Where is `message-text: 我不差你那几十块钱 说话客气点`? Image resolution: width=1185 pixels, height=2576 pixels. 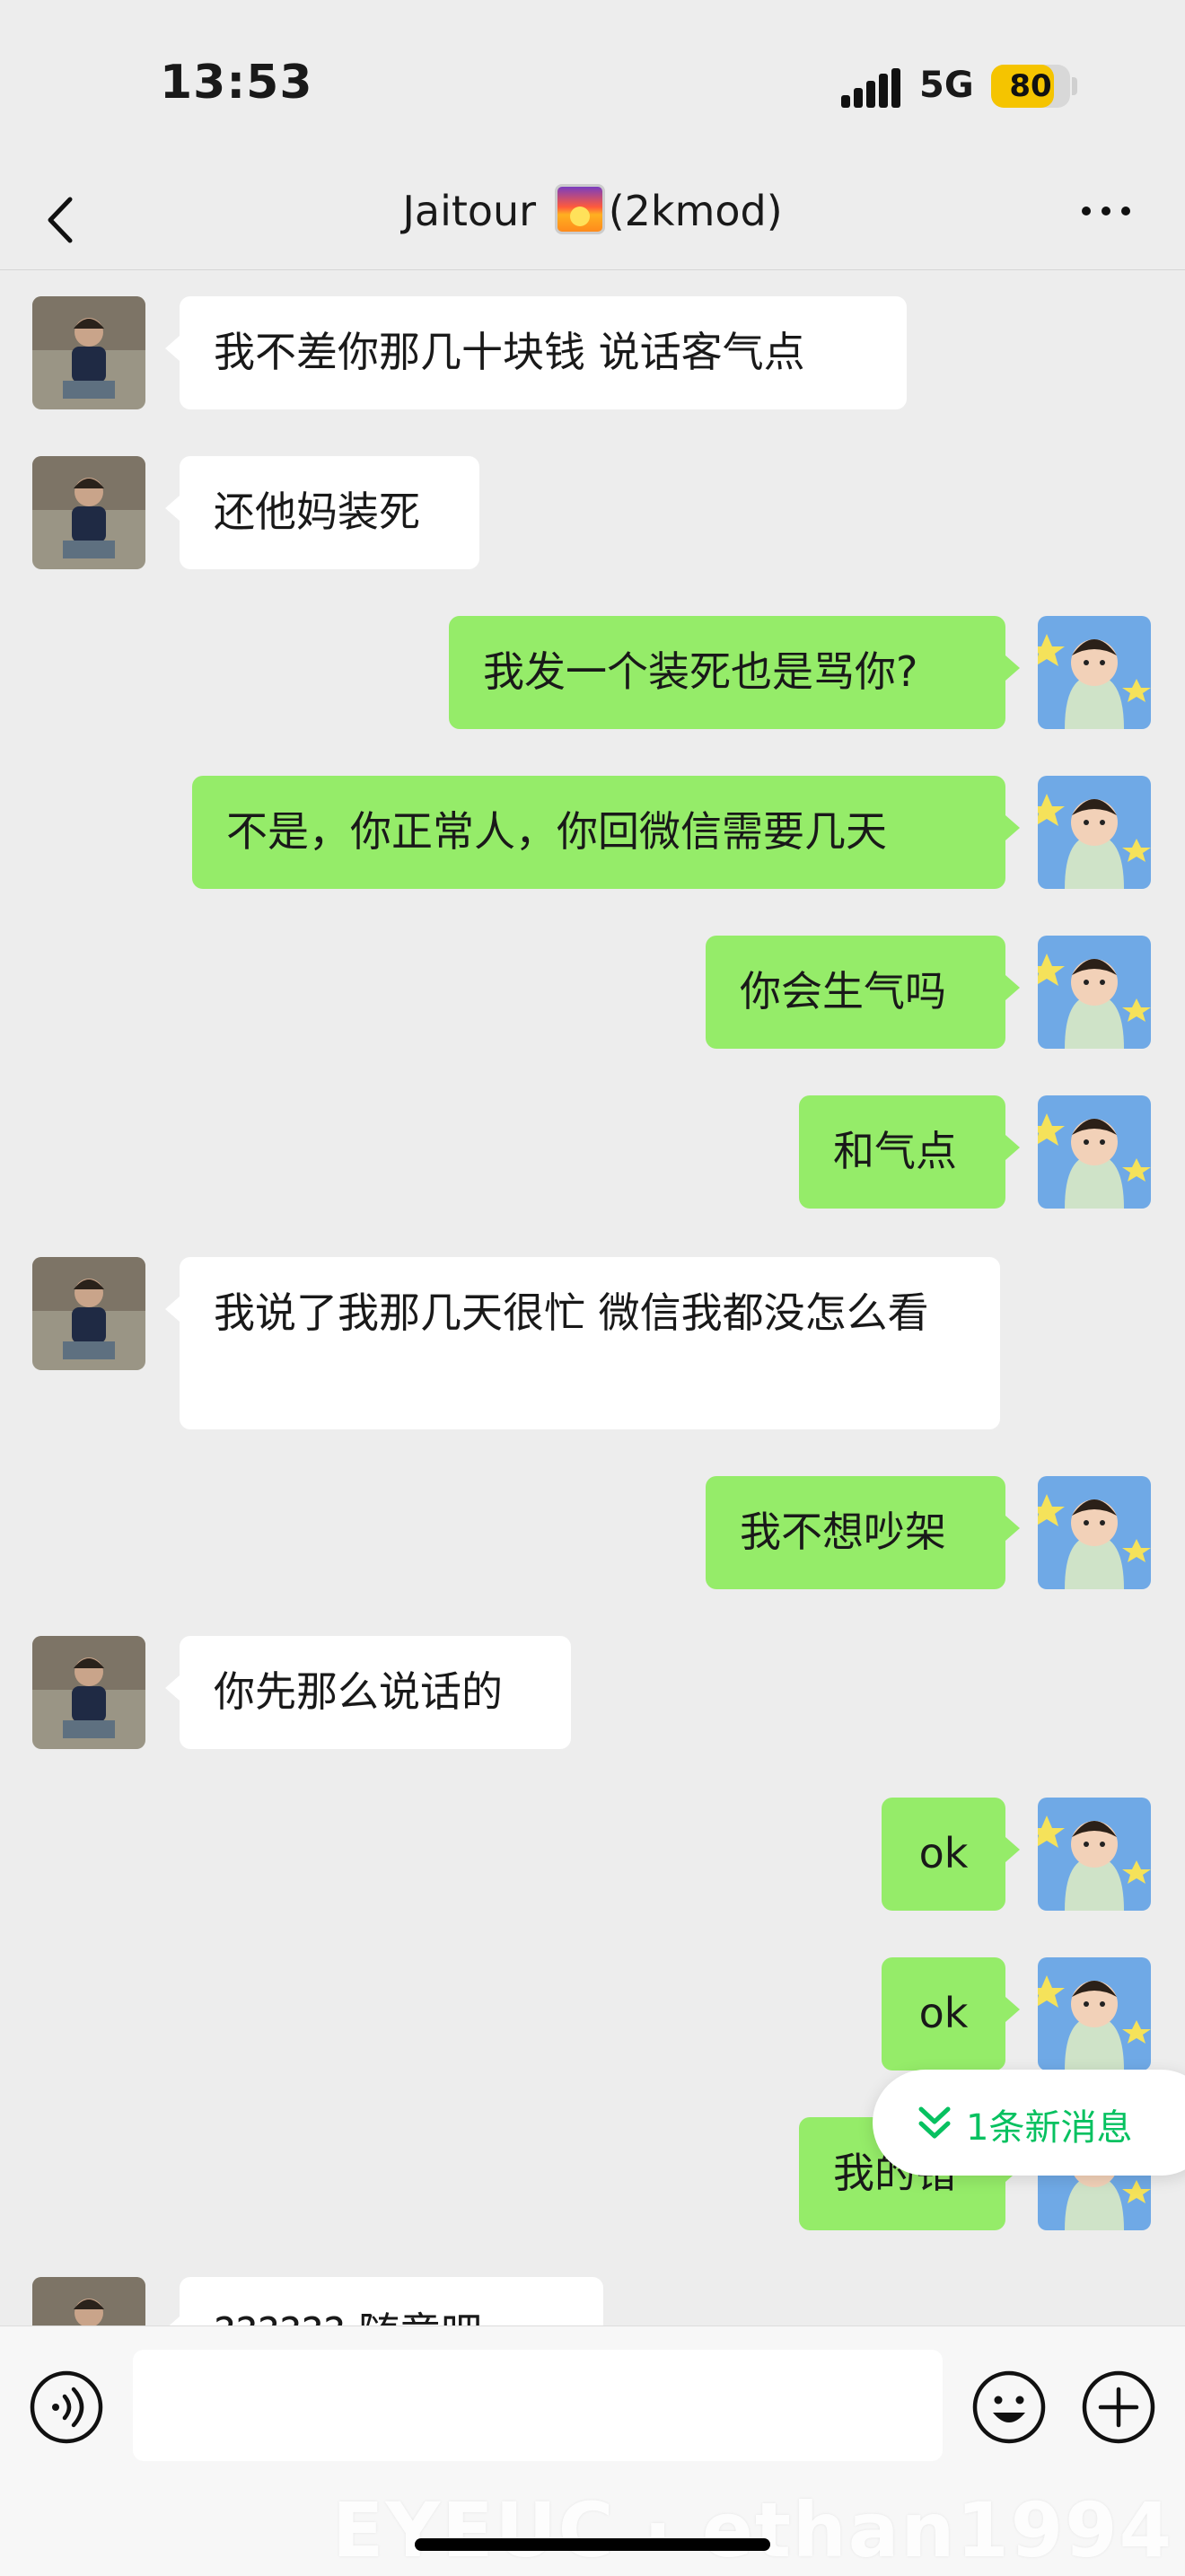
message-text: 我不差你那几十块钱 说话客气点 is located at coordinates (509, 352).